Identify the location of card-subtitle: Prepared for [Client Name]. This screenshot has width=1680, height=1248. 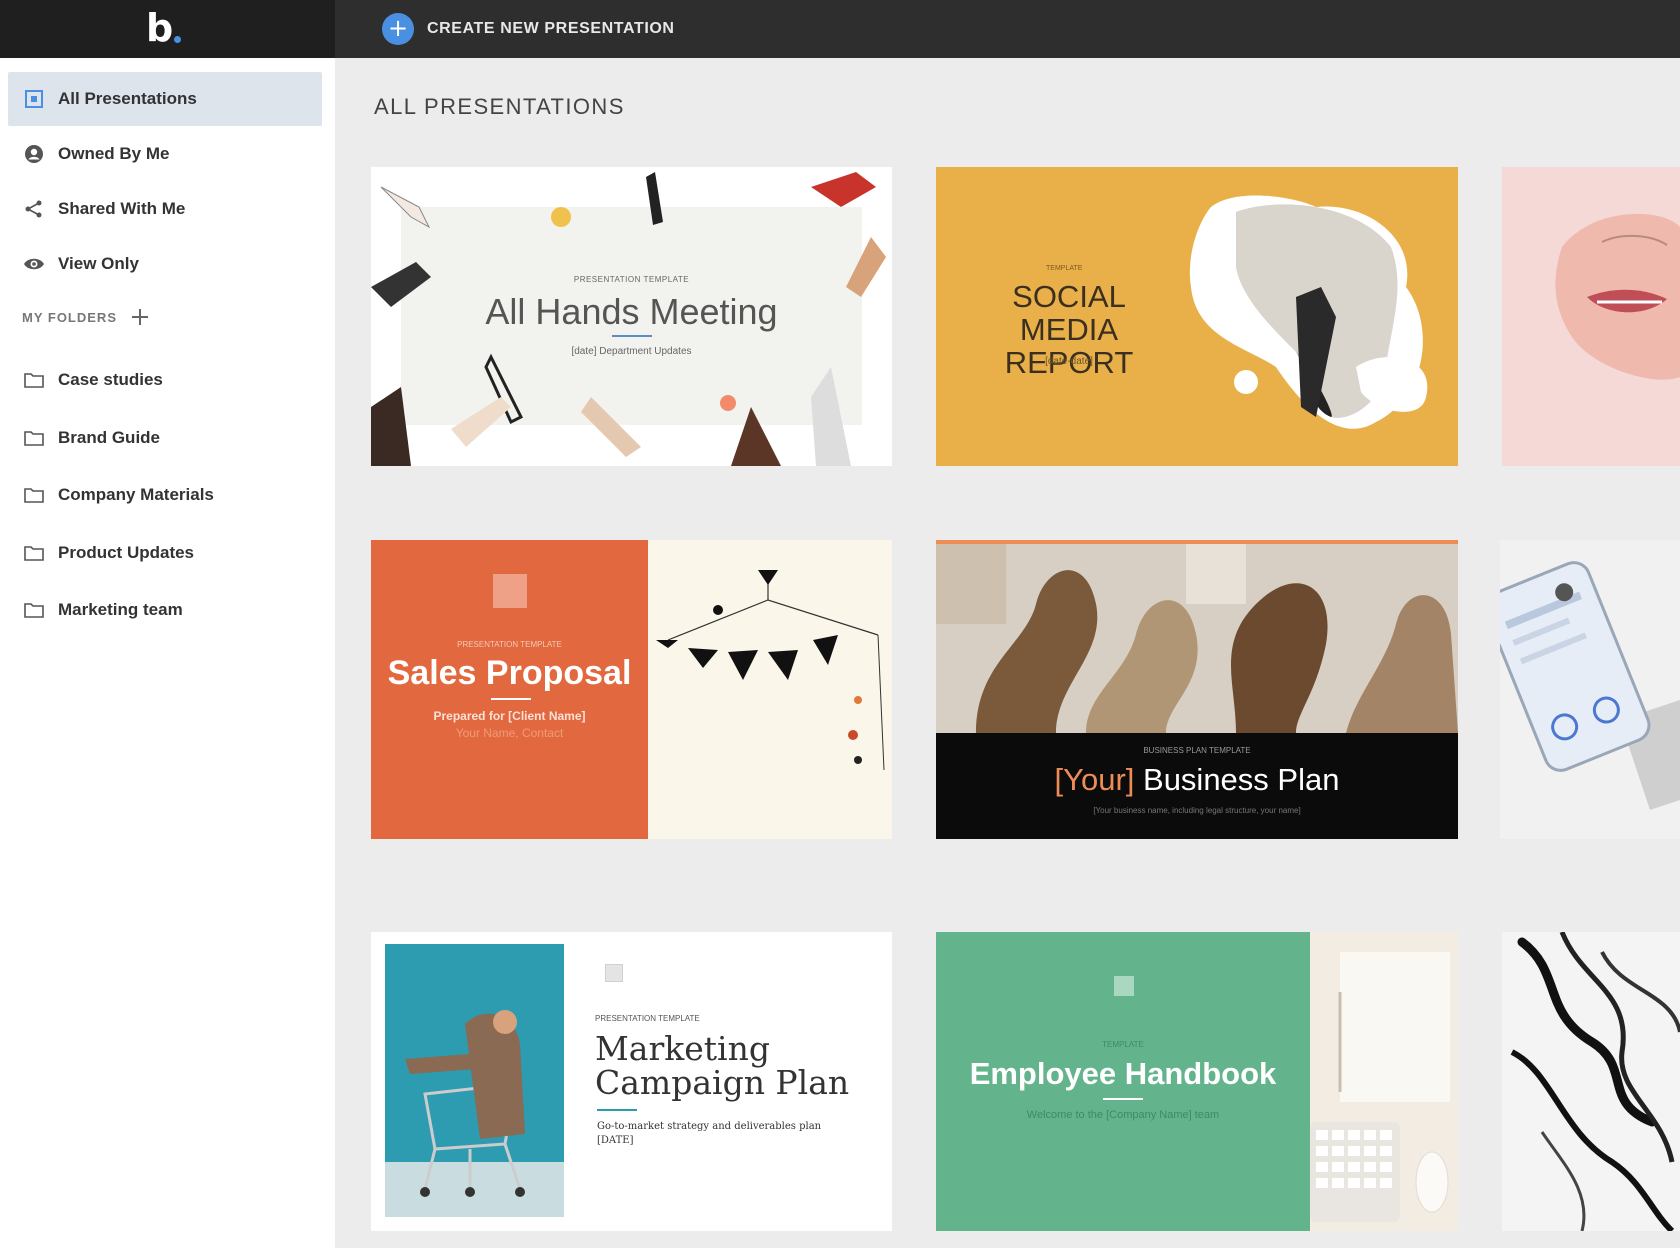
(509, 716).